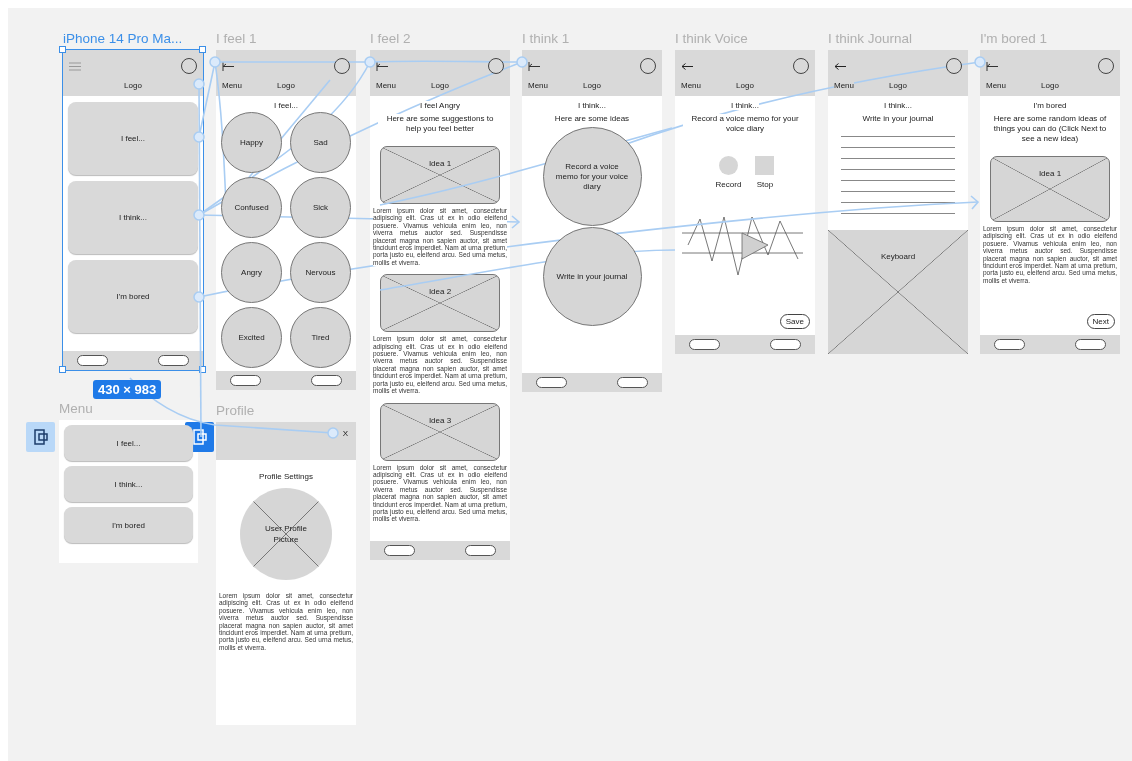 This screenshot has height=761, width=1132. Describe the element at coordinates (251, 207) in the screenshot. I see `emotion-button: Confused` at that location.